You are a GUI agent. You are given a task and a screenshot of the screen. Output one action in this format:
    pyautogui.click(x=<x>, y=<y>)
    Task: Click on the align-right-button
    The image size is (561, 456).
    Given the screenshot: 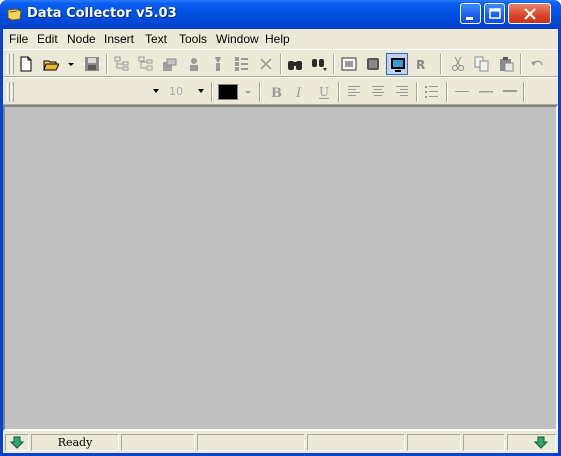 What is the action you would take?
    pyautogui.click(x=402, y=92)
    